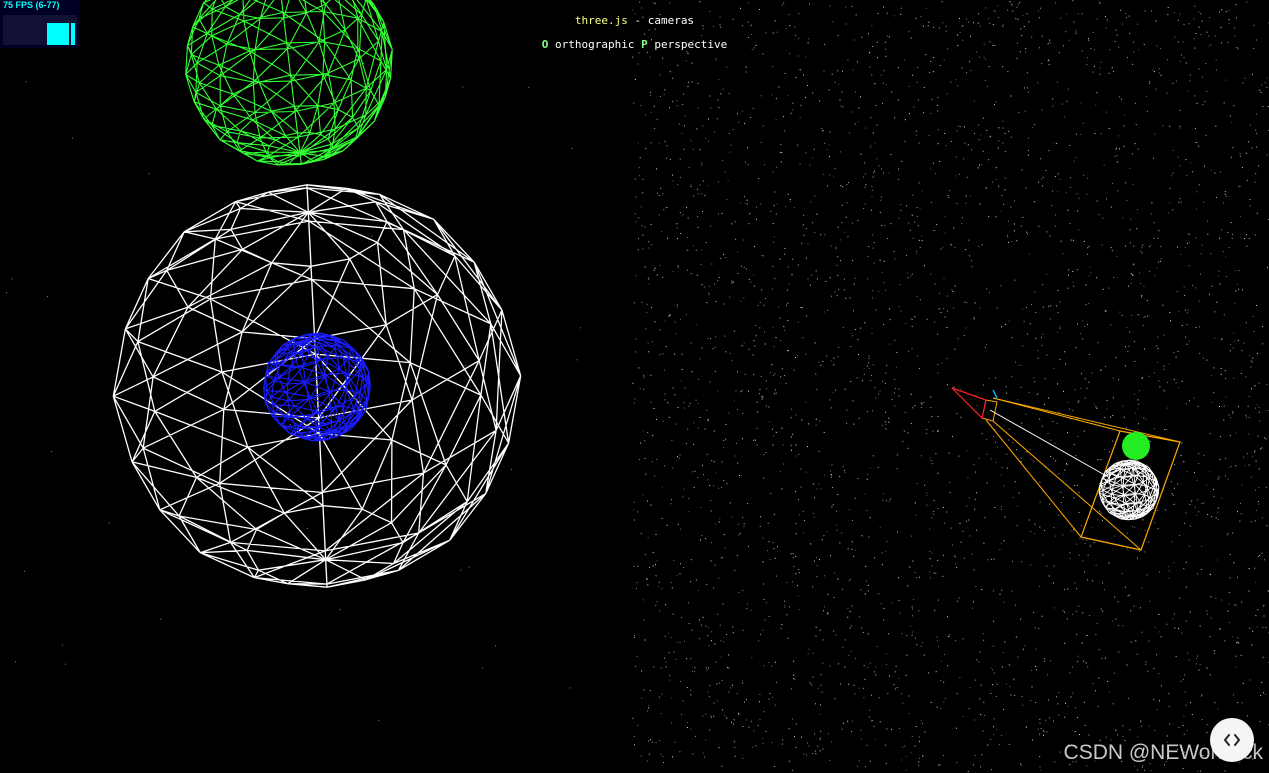 This screenshot has height=773, width=1269. Describe the element at coordinates (31, 5) in the screenshot. I see `fps-readout: 75 FPS (6-77)` at that location.